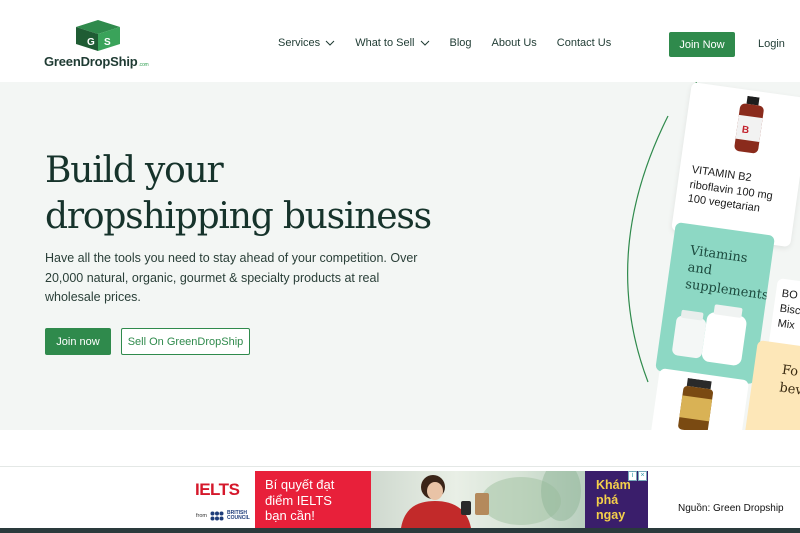  I want to click on ad-controls: i ×, so click(638, 476).